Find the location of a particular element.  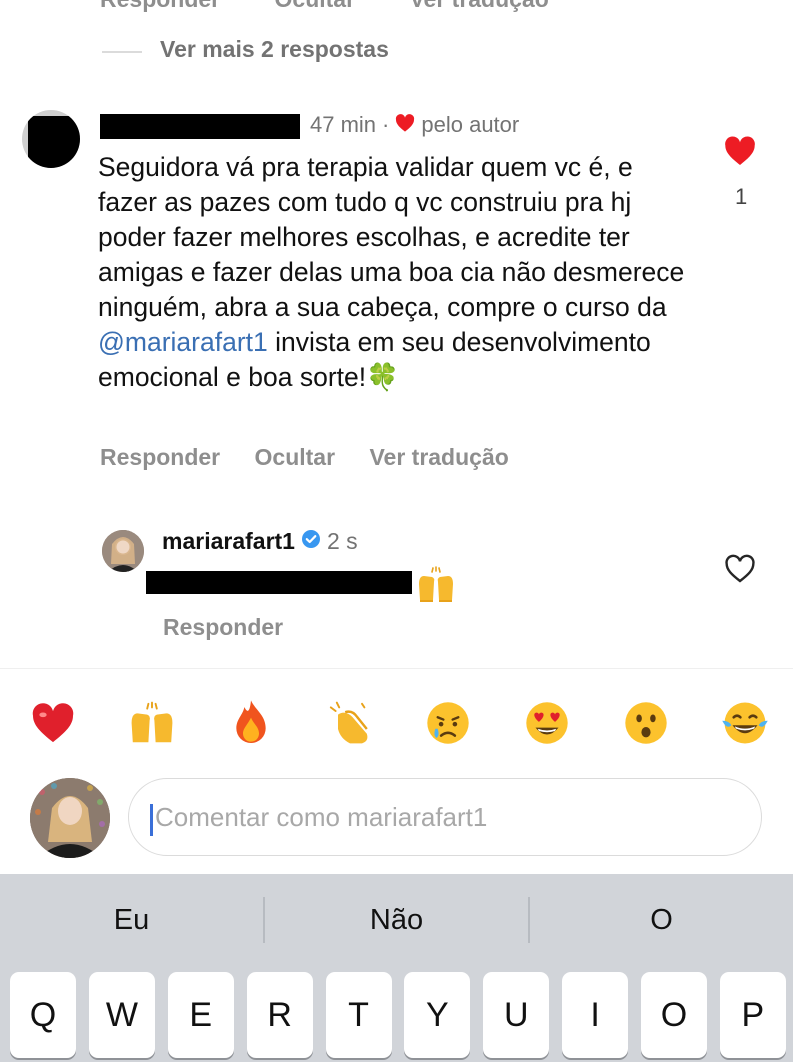

emoji-crying-face is located at coordinates (448, 723).